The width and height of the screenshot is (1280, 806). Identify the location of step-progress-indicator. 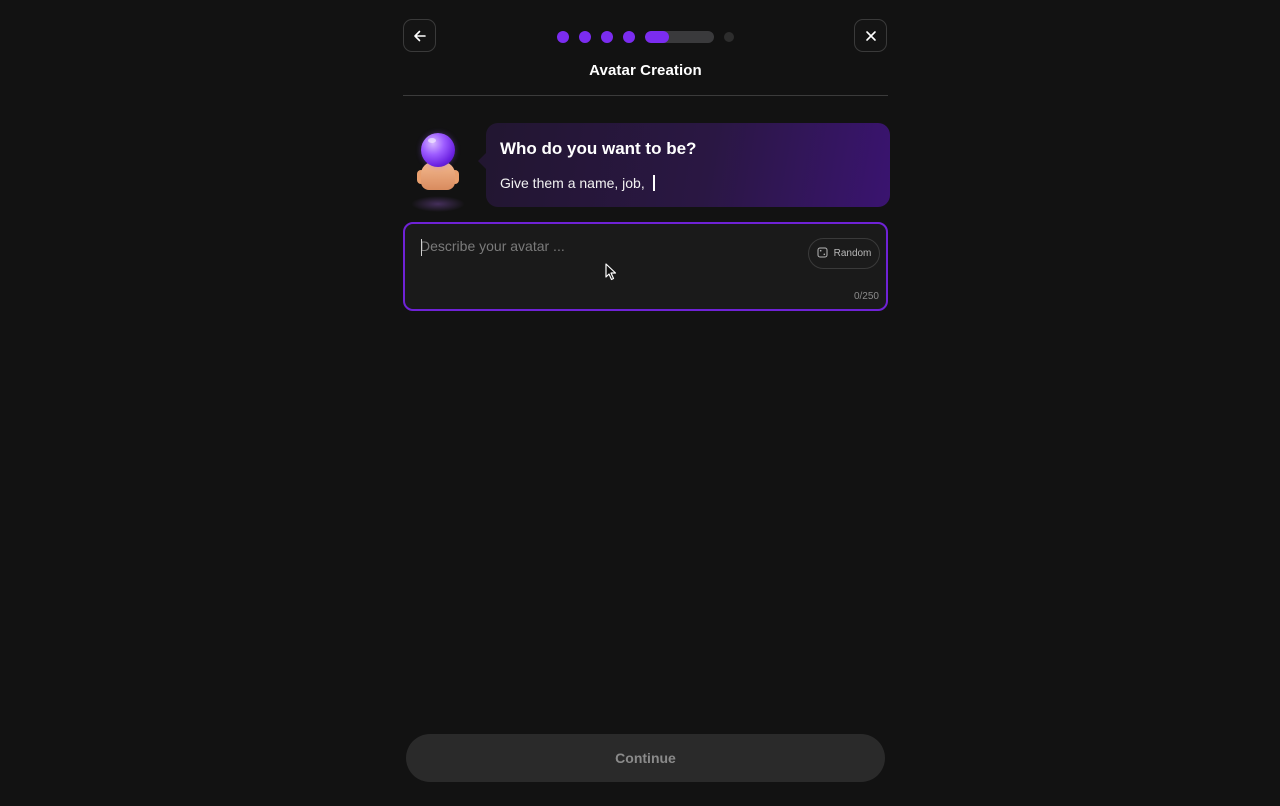
(645, 36).